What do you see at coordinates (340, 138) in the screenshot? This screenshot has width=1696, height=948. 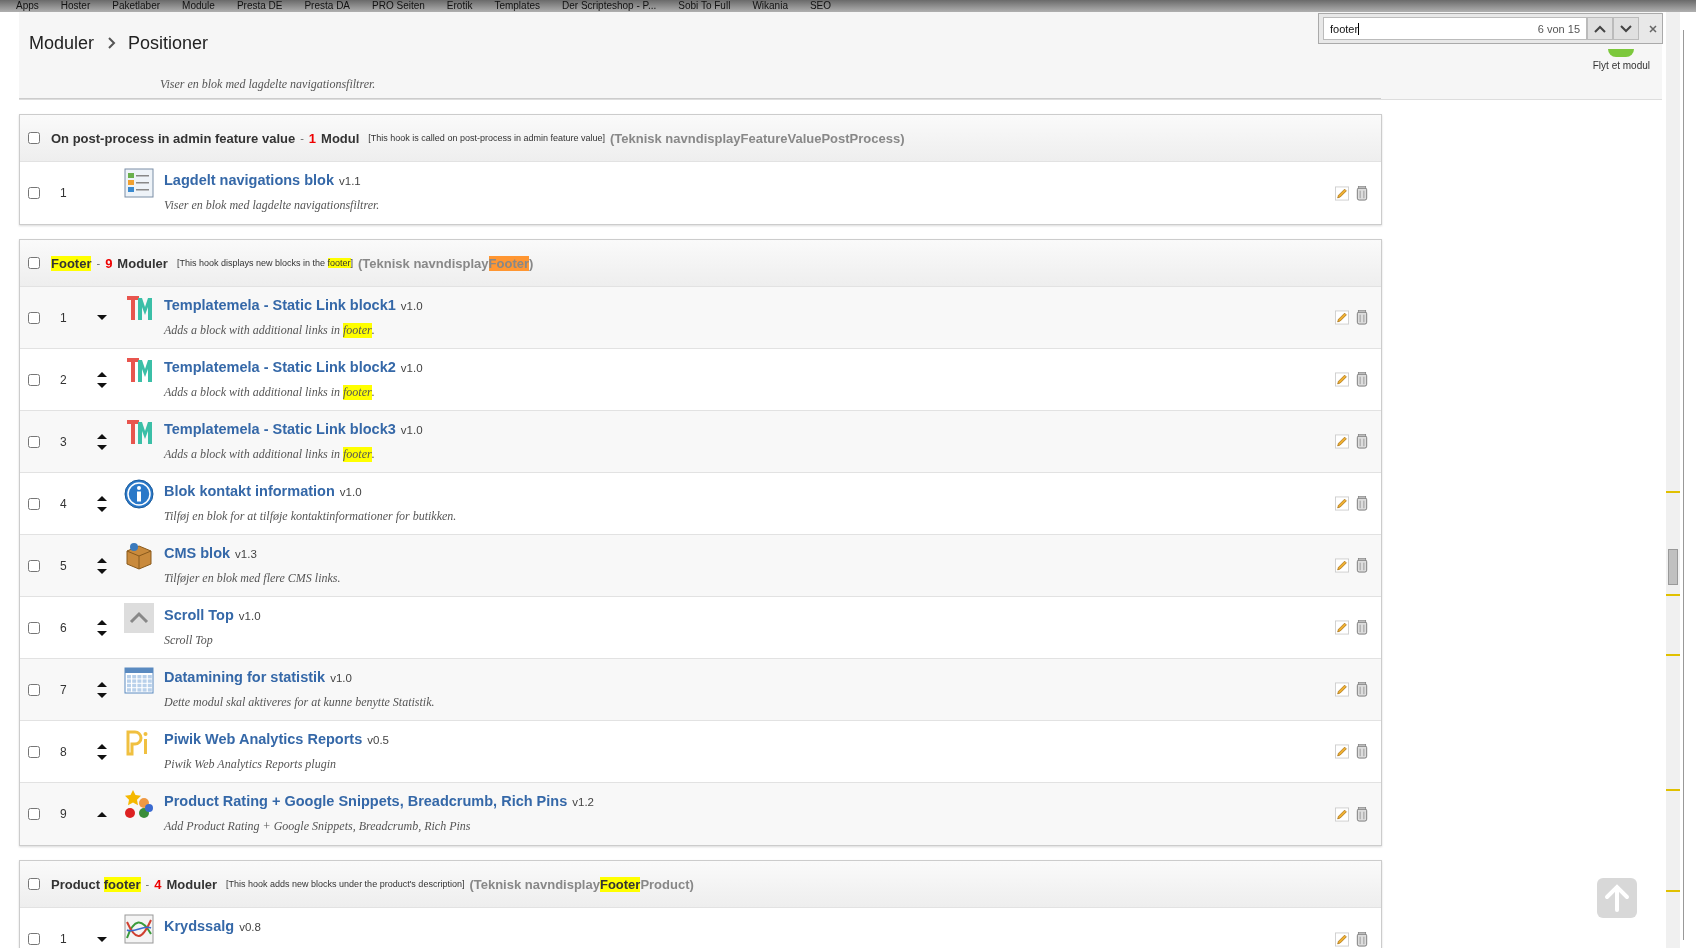 I see `module-count-label: Modul` at bounding box center [340, 138].